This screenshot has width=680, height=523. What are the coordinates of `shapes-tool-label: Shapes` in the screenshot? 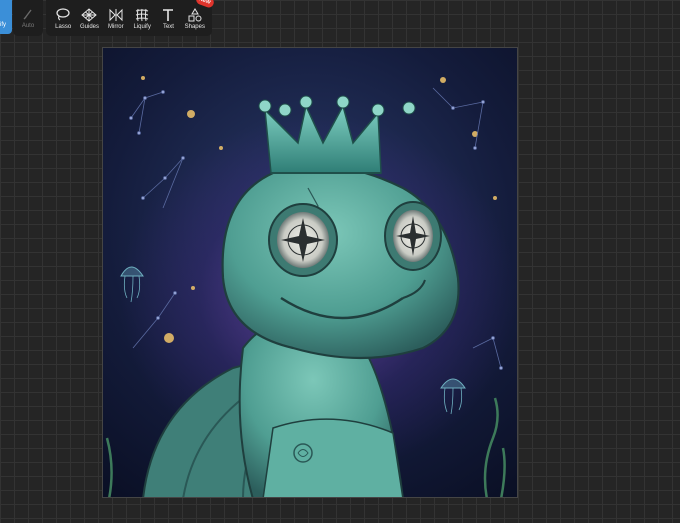 It's located at (194, 27).